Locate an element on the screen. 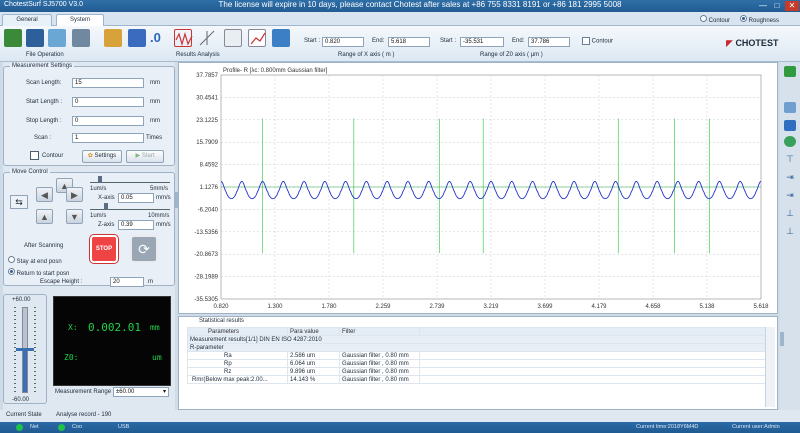 This screenshot has width=800, height=433. roughness-radio is located at coordinates (743, 18).